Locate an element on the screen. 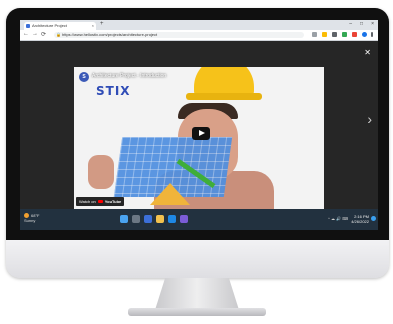 This screenshot has width=393, height=324. watch-on-youtube-button: Watch on YouTube is located at coordinates (100, 201).